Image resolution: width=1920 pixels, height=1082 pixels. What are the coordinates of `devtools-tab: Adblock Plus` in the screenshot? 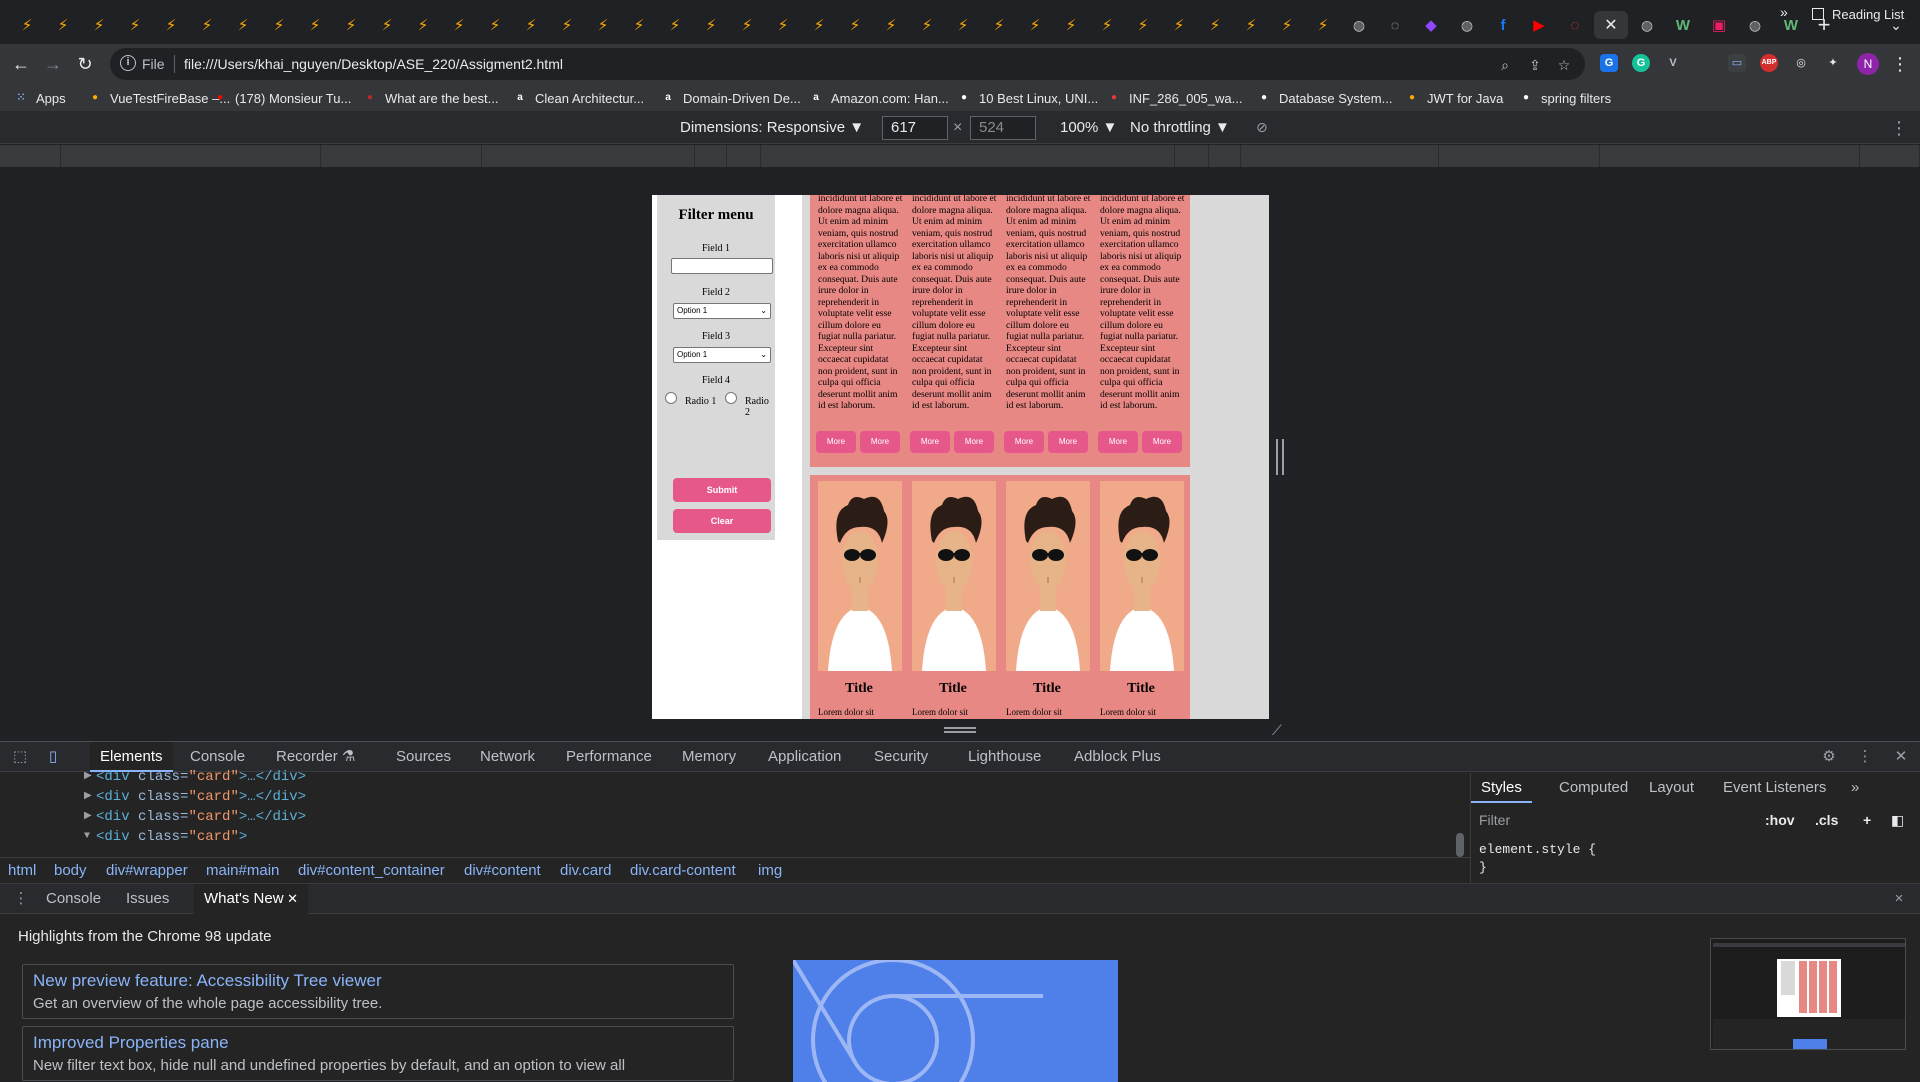 It's located at (1117, 757).